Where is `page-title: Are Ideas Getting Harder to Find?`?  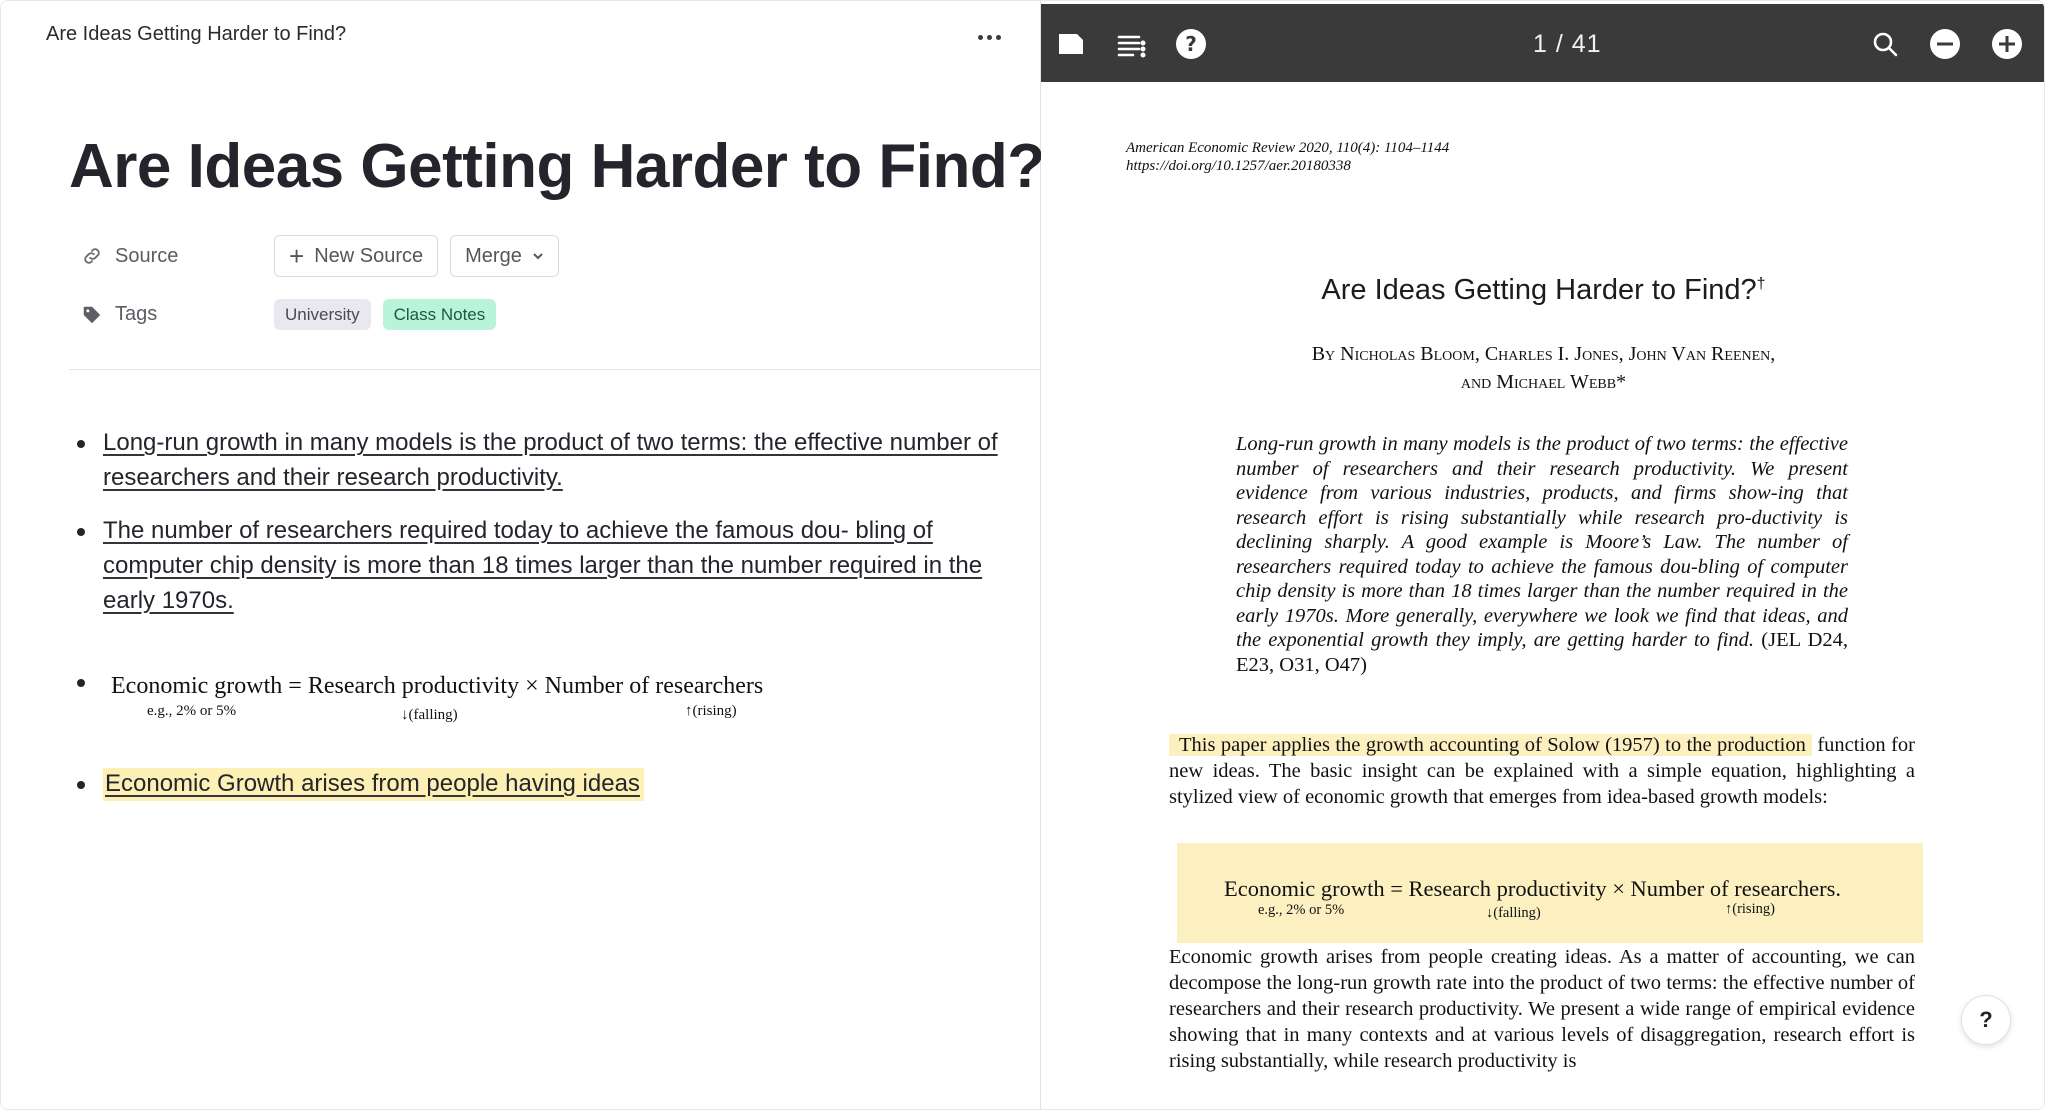
page-title: Are Ideas Getting Harder to Find? is located at coordinates (557, 166).